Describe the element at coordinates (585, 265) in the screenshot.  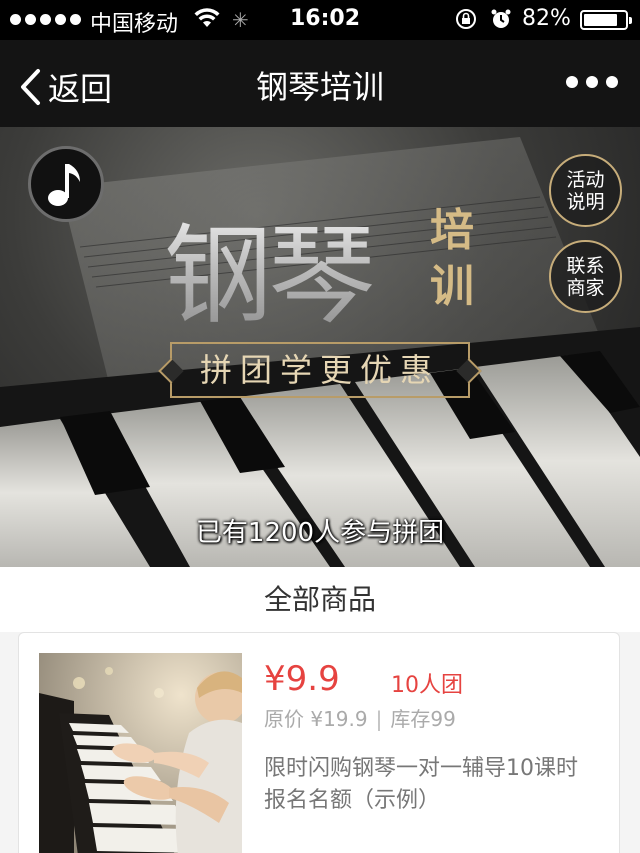
I see `contact-merchant-label: 联系` at that location.